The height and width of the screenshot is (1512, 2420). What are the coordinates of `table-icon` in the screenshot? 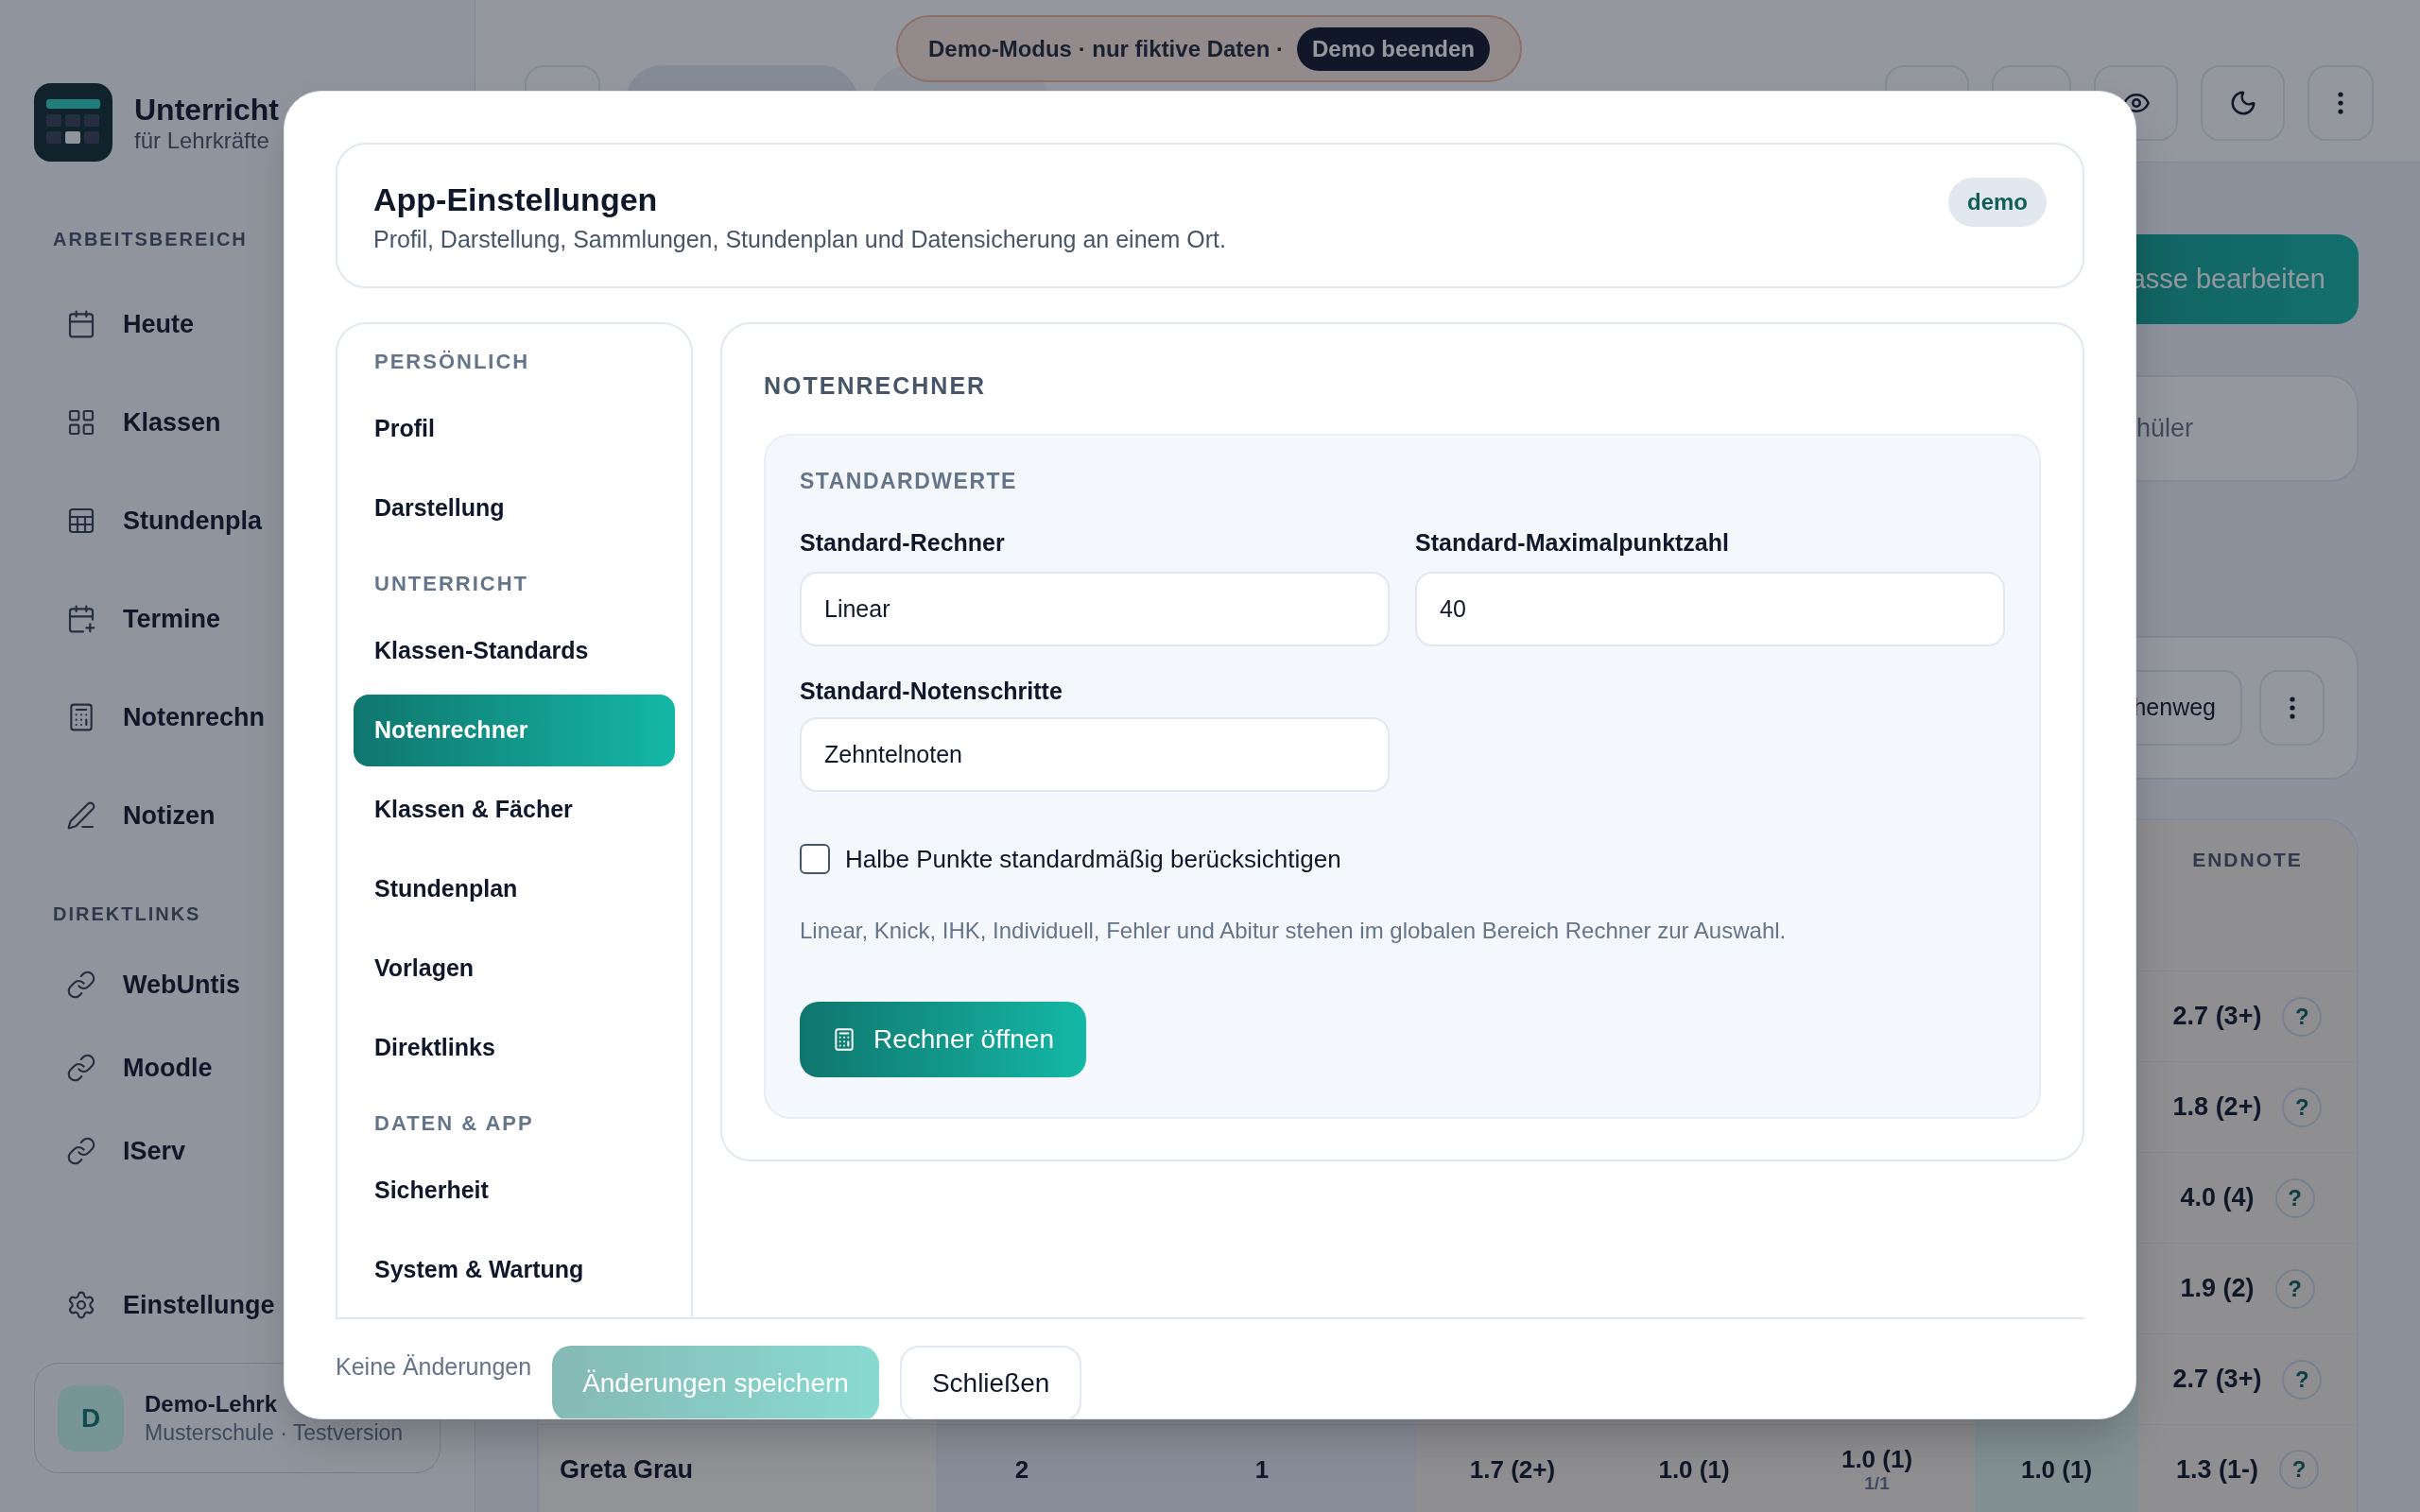 It's located at (81, 521).